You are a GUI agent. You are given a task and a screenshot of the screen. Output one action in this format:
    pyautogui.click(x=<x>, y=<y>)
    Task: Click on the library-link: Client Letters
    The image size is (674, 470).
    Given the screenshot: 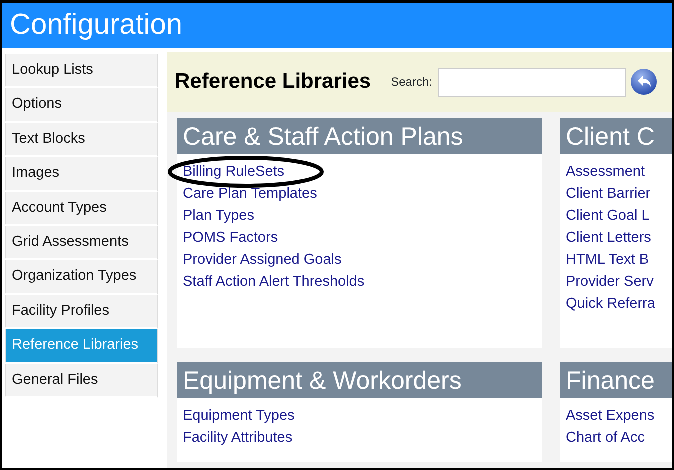 What is the action you would take?
    pyautogui.click(x=609, y=238)
    